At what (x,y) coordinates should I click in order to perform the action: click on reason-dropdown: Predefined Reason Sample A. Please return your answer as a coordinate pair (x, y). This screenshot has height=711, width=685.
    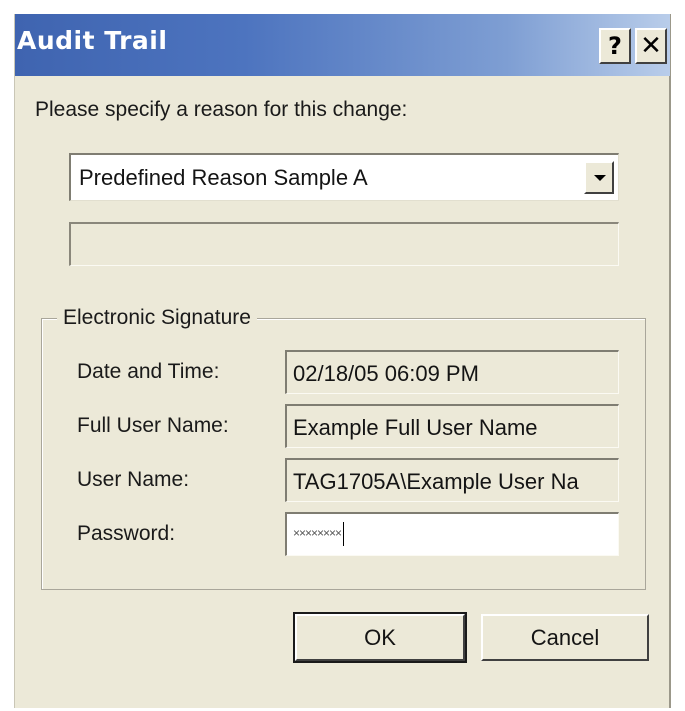
    Looking at the image, I should click on (344, 177).